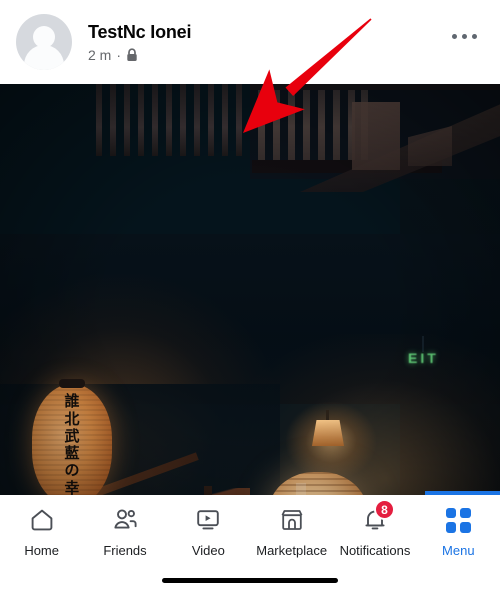 The image size is (500, 597). I want to click on avatar-body-shape, so click(44, 57).